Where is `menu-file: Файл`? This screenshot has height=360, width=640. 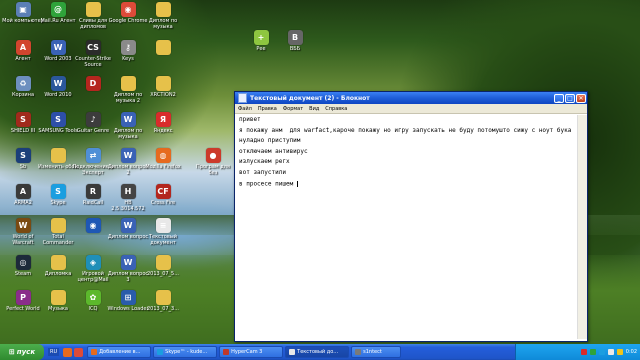
menu-file: Файл is located at coordinates (245, 109).